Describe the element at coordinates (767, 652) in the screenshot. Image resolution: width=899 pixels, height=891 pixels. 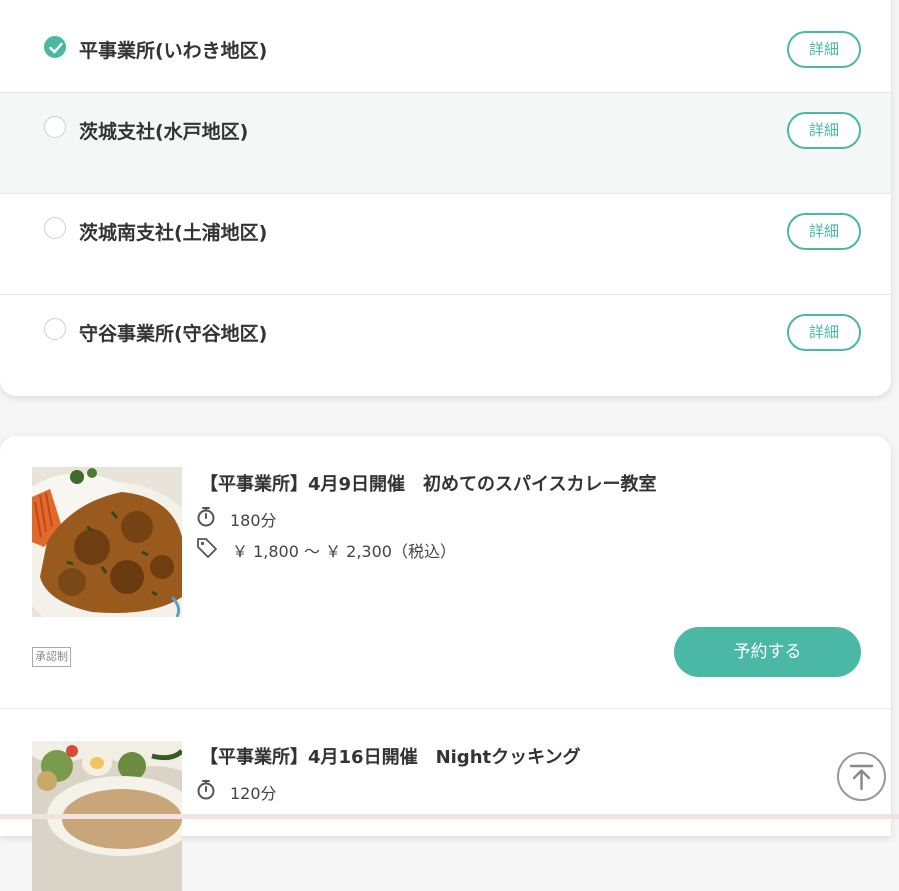
I see `reserve-button: 予約する` at that location.